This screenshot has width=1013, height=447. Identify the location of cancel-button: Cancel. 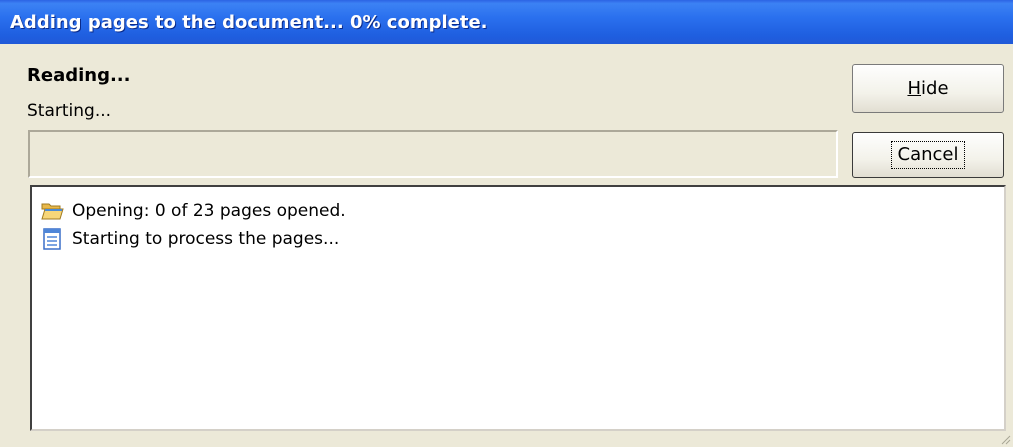
(928, 155).